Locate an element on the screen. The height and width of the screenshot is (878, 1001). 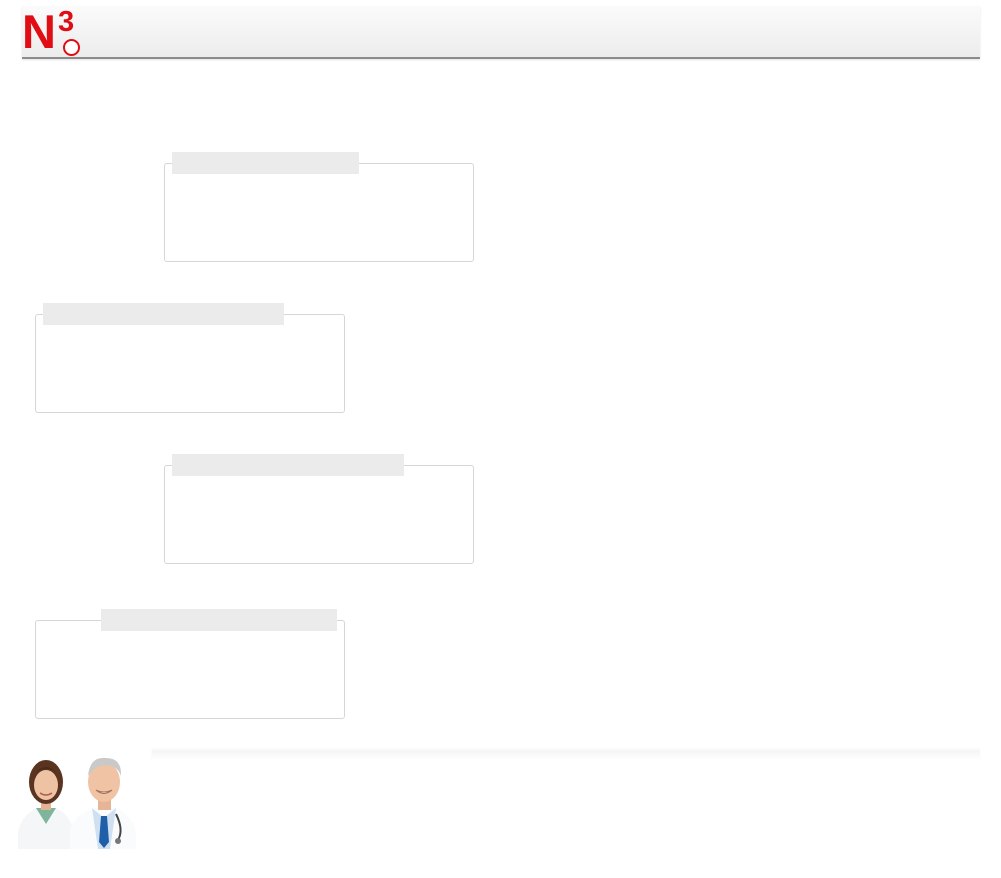
logo-digit: 3 is located at coordinates (66, 22).